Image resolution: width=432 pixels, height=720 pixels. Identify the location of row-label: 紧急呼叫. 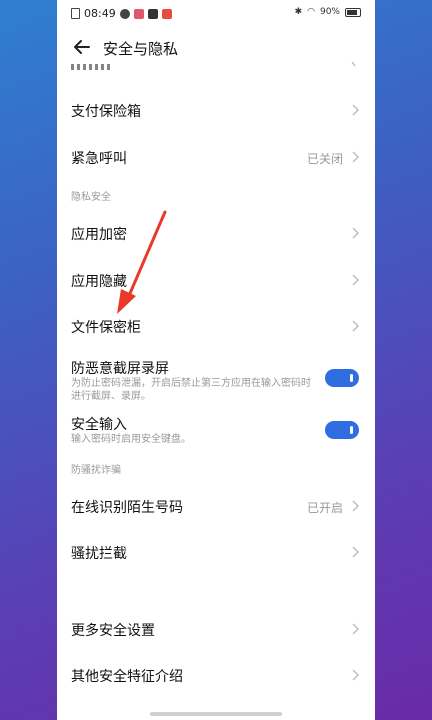
(99, 159).